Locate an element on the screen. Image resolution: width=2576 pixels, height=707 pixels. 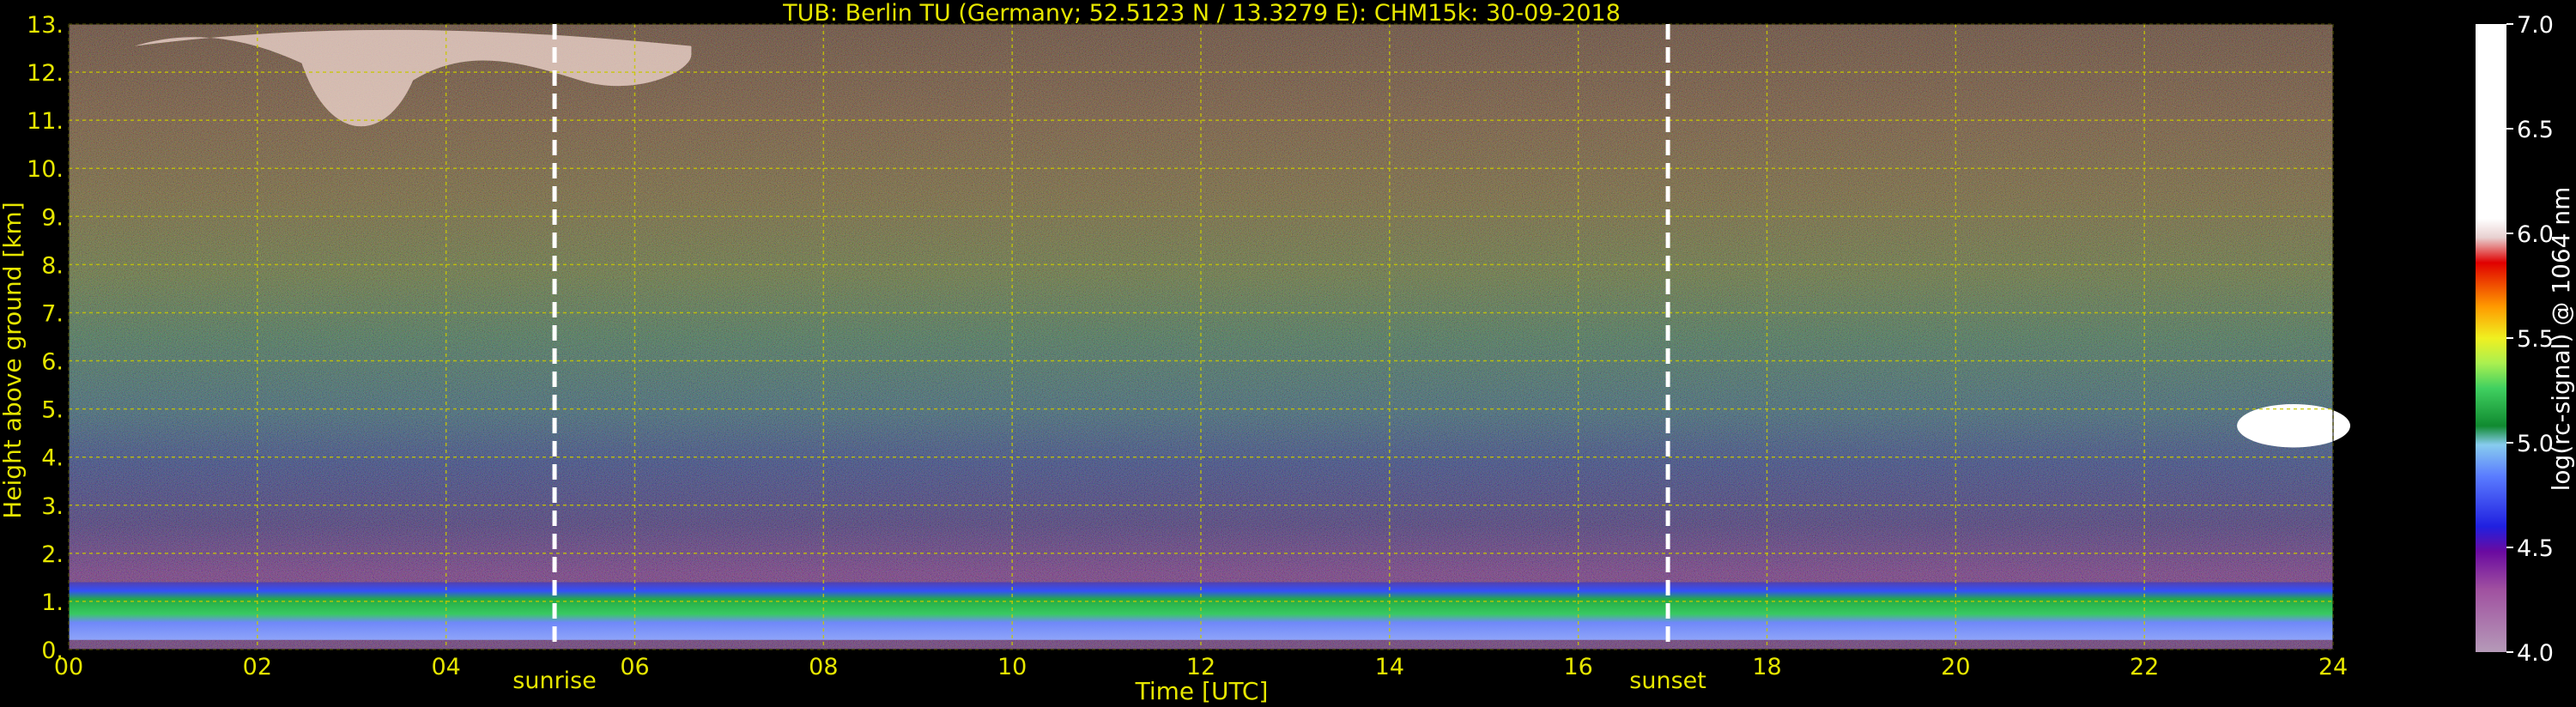
x-tick-label: 24 is located at coordinates (2333, 667).